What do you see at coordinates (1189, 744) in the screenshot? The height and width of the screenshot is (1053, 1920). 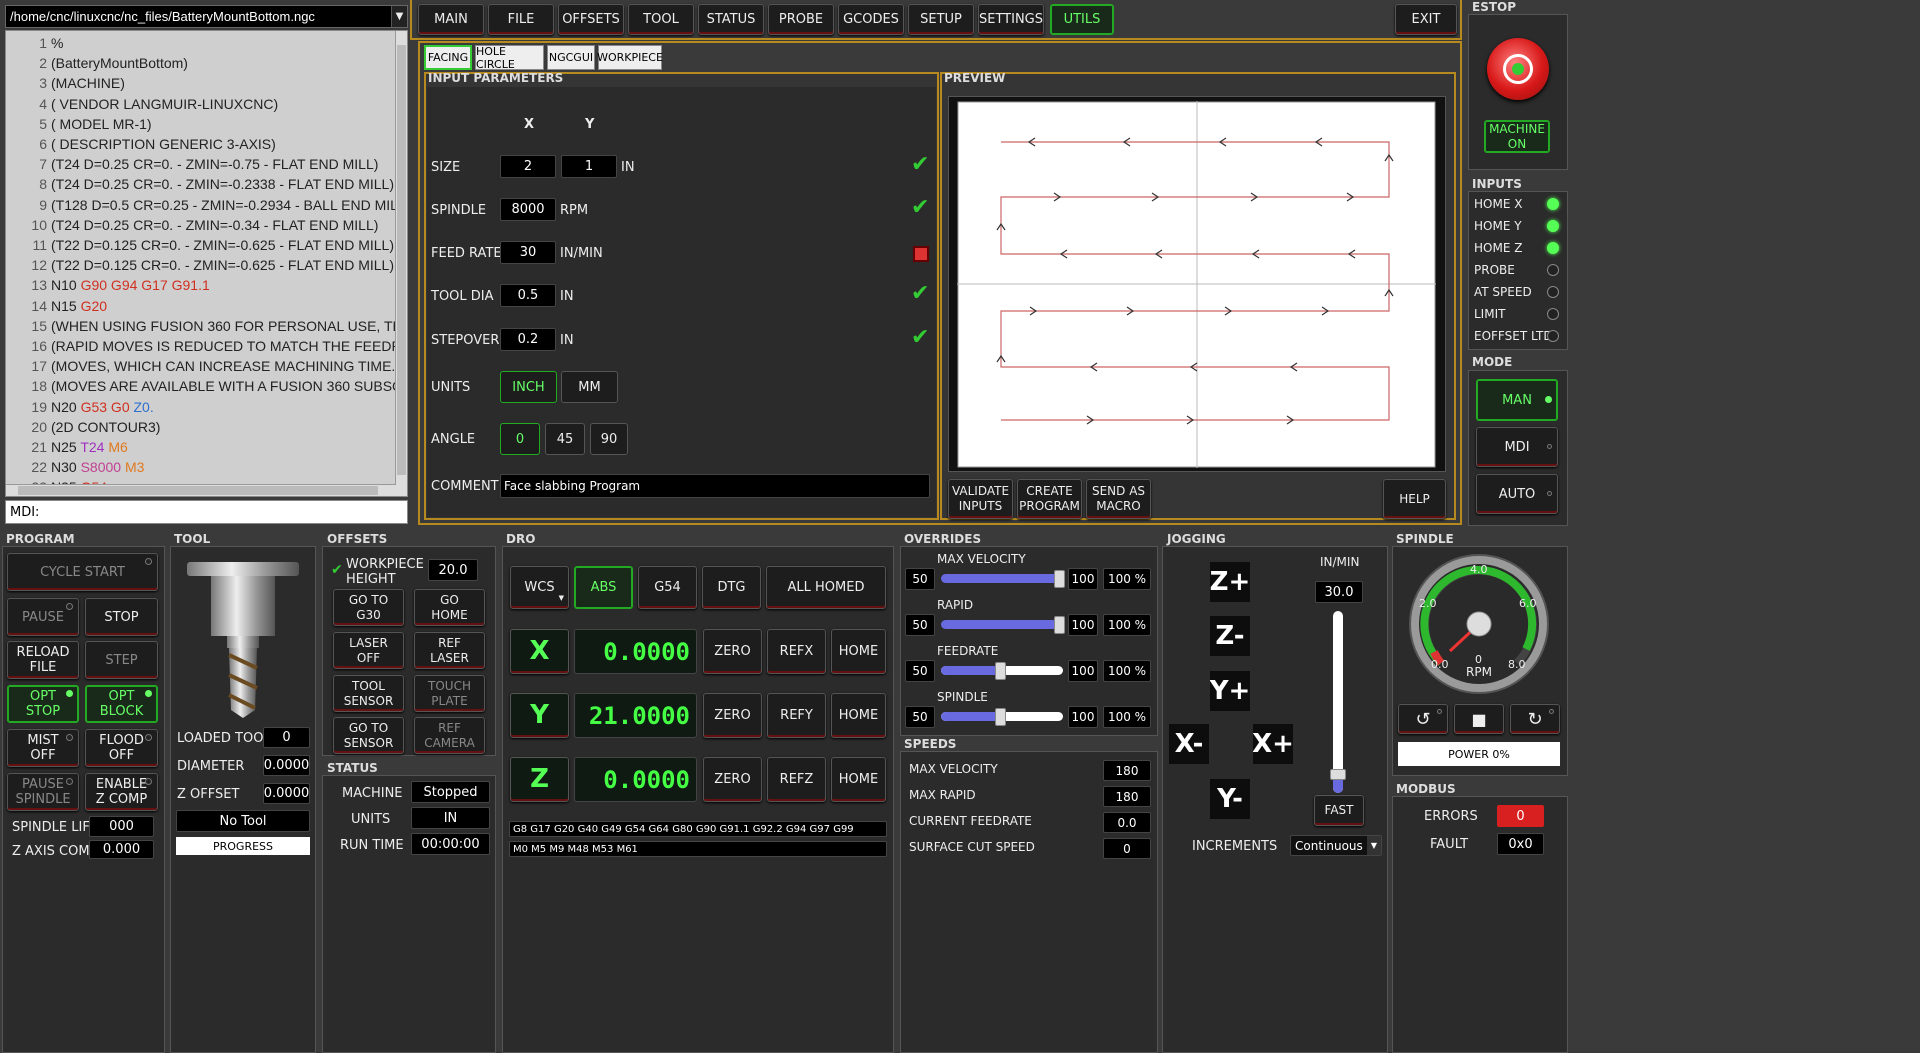 I see `jog-x-minus-button: X-` at bounding box center [1189, 744].